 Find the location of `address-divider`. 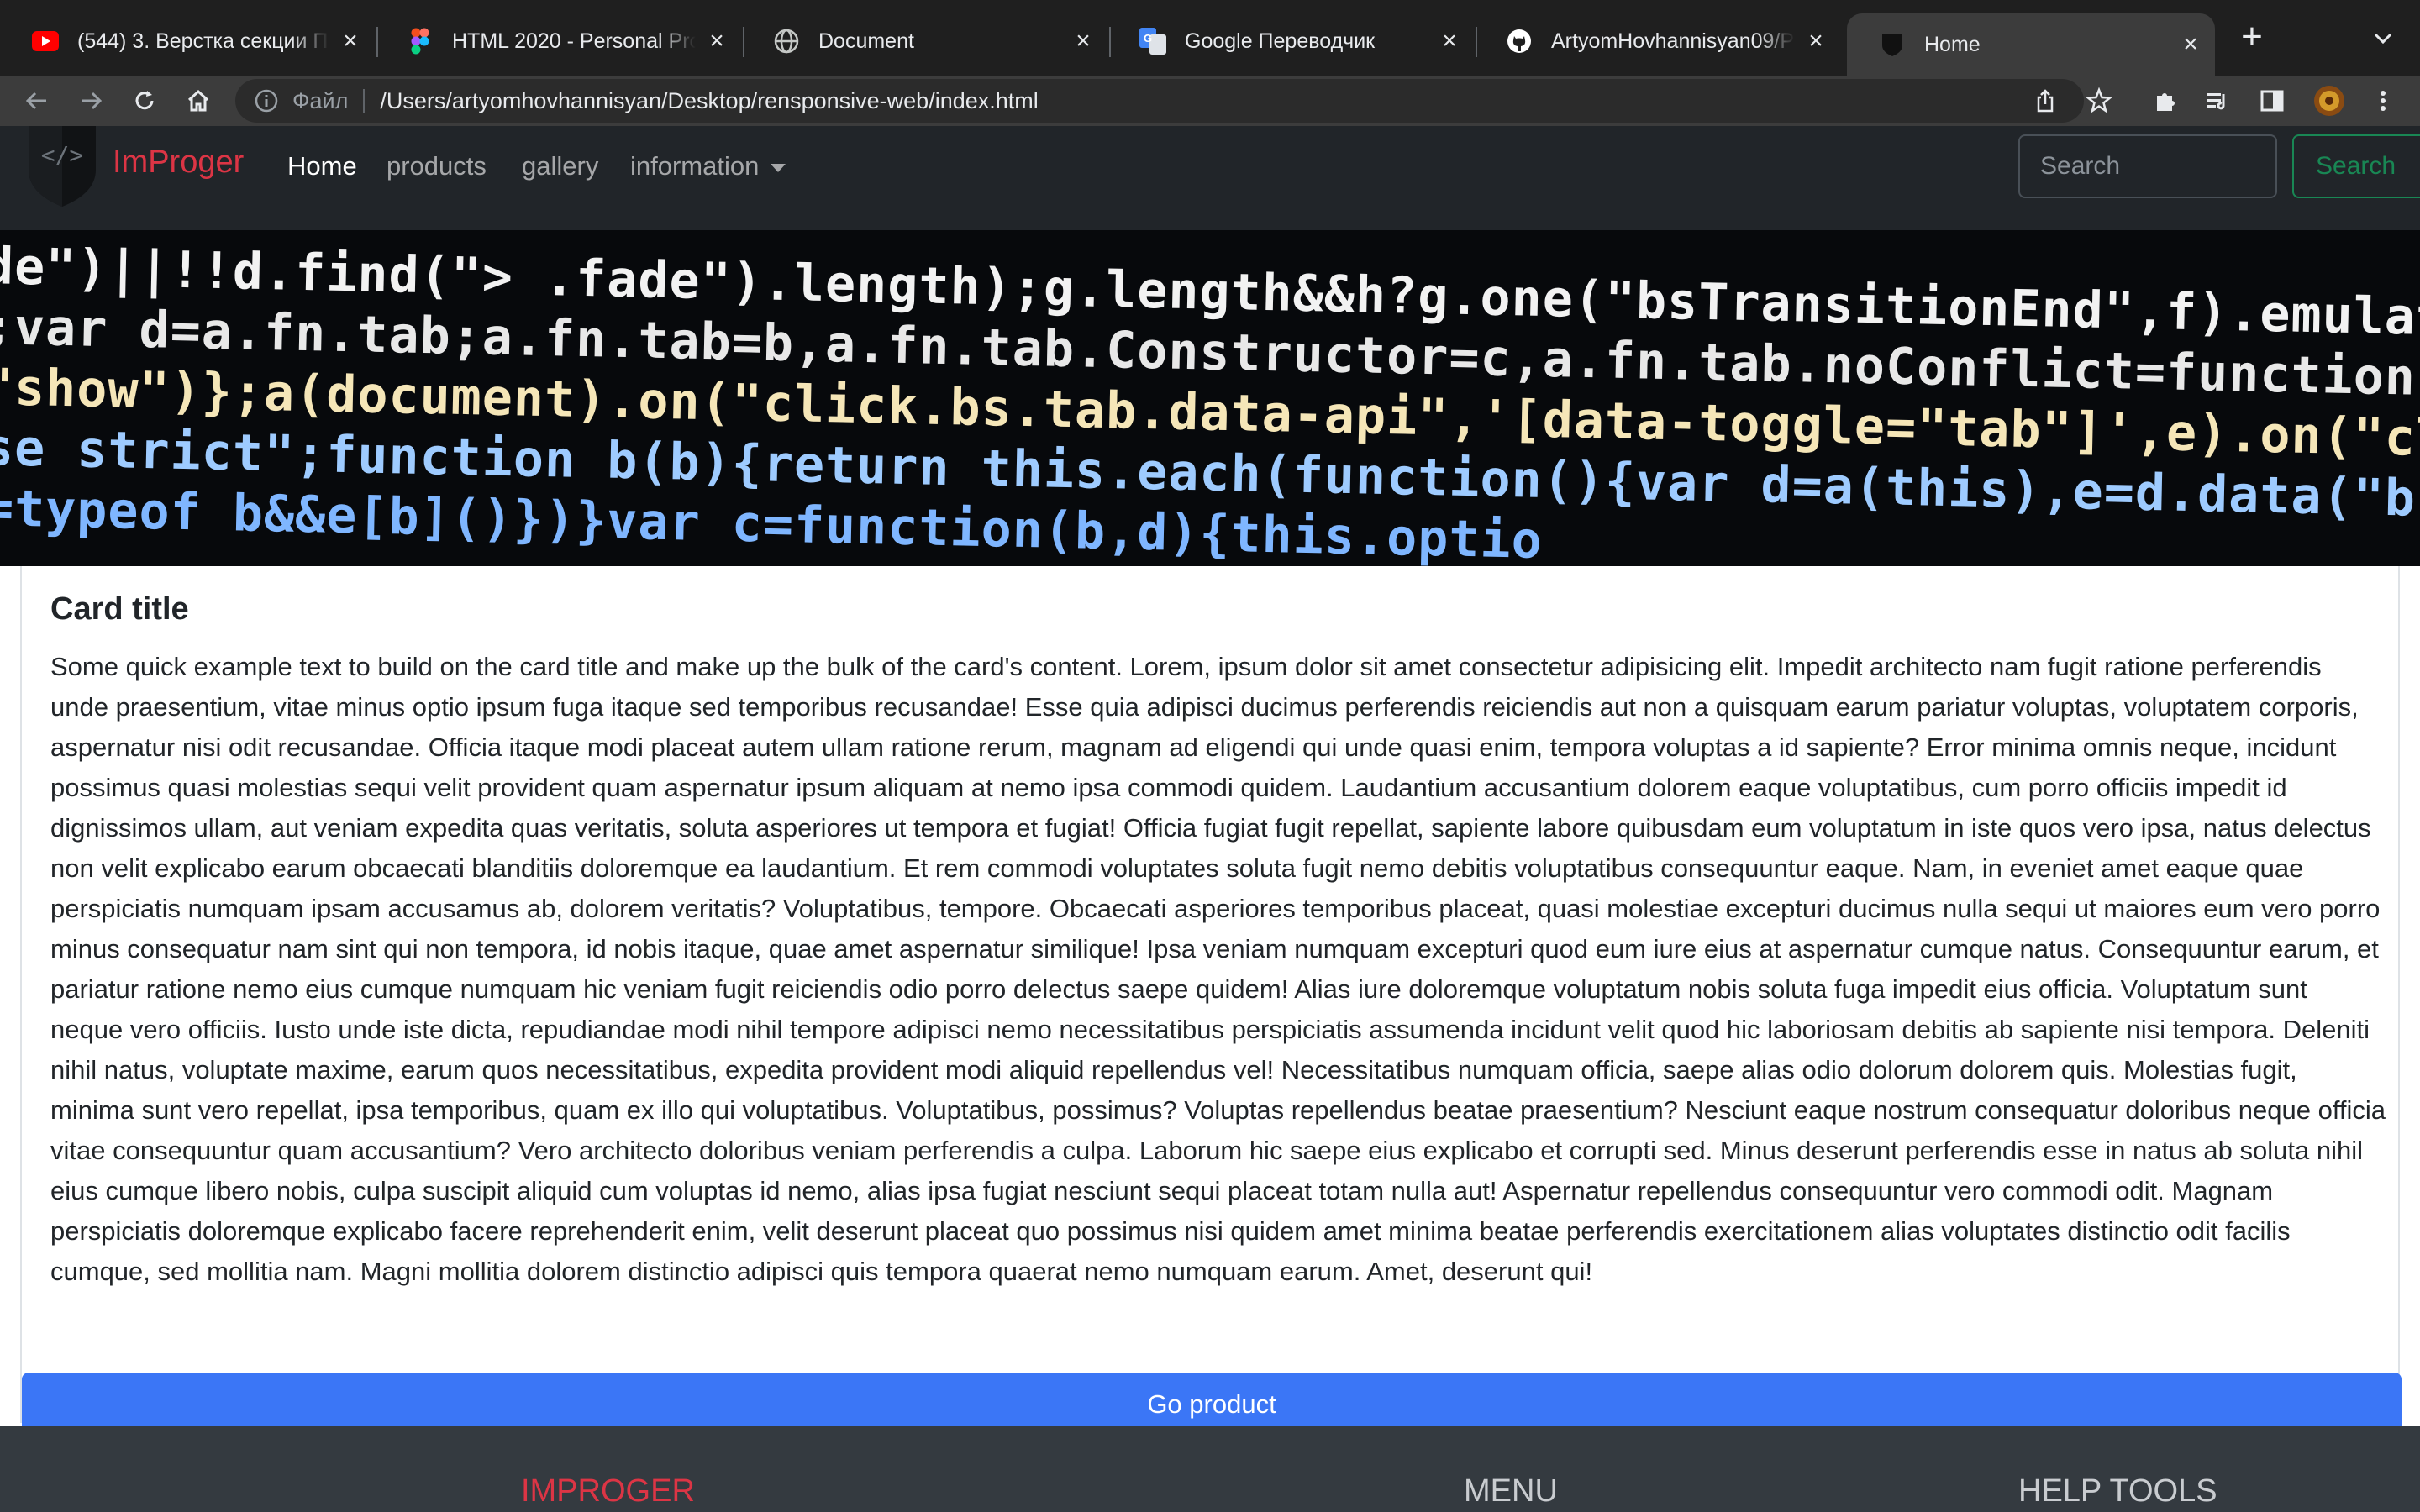

address-divider is located at coordinates (364, 101).